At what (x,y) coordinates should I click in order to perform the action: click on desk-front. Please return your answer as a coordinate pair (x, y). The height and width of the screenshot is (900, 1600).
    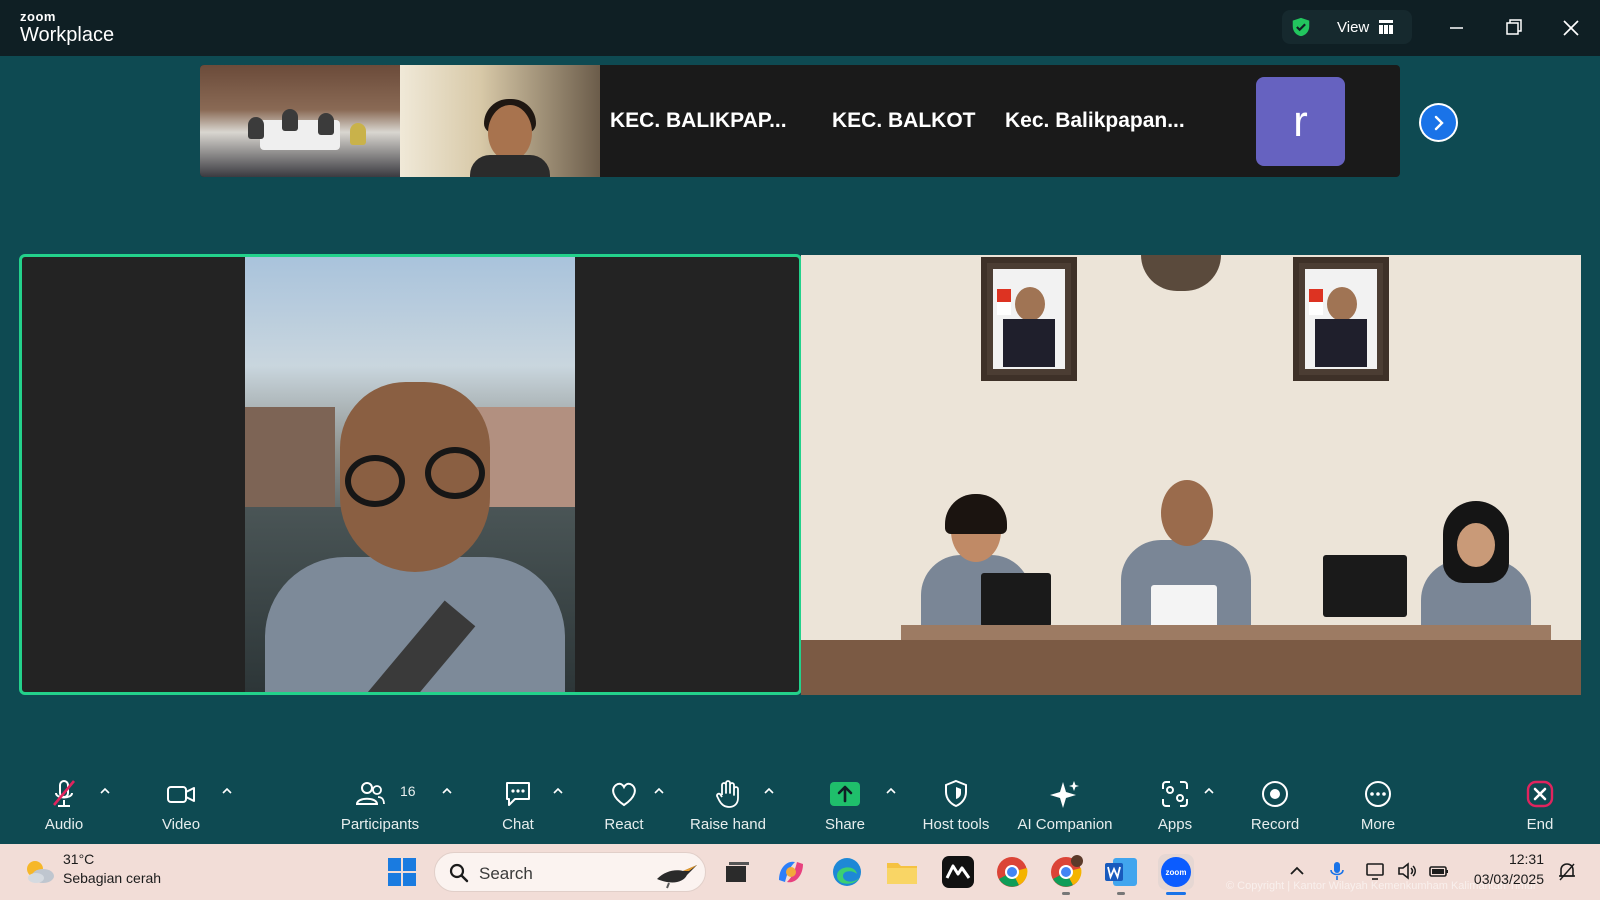
    Looking at the image, I should click on (1191, 667).